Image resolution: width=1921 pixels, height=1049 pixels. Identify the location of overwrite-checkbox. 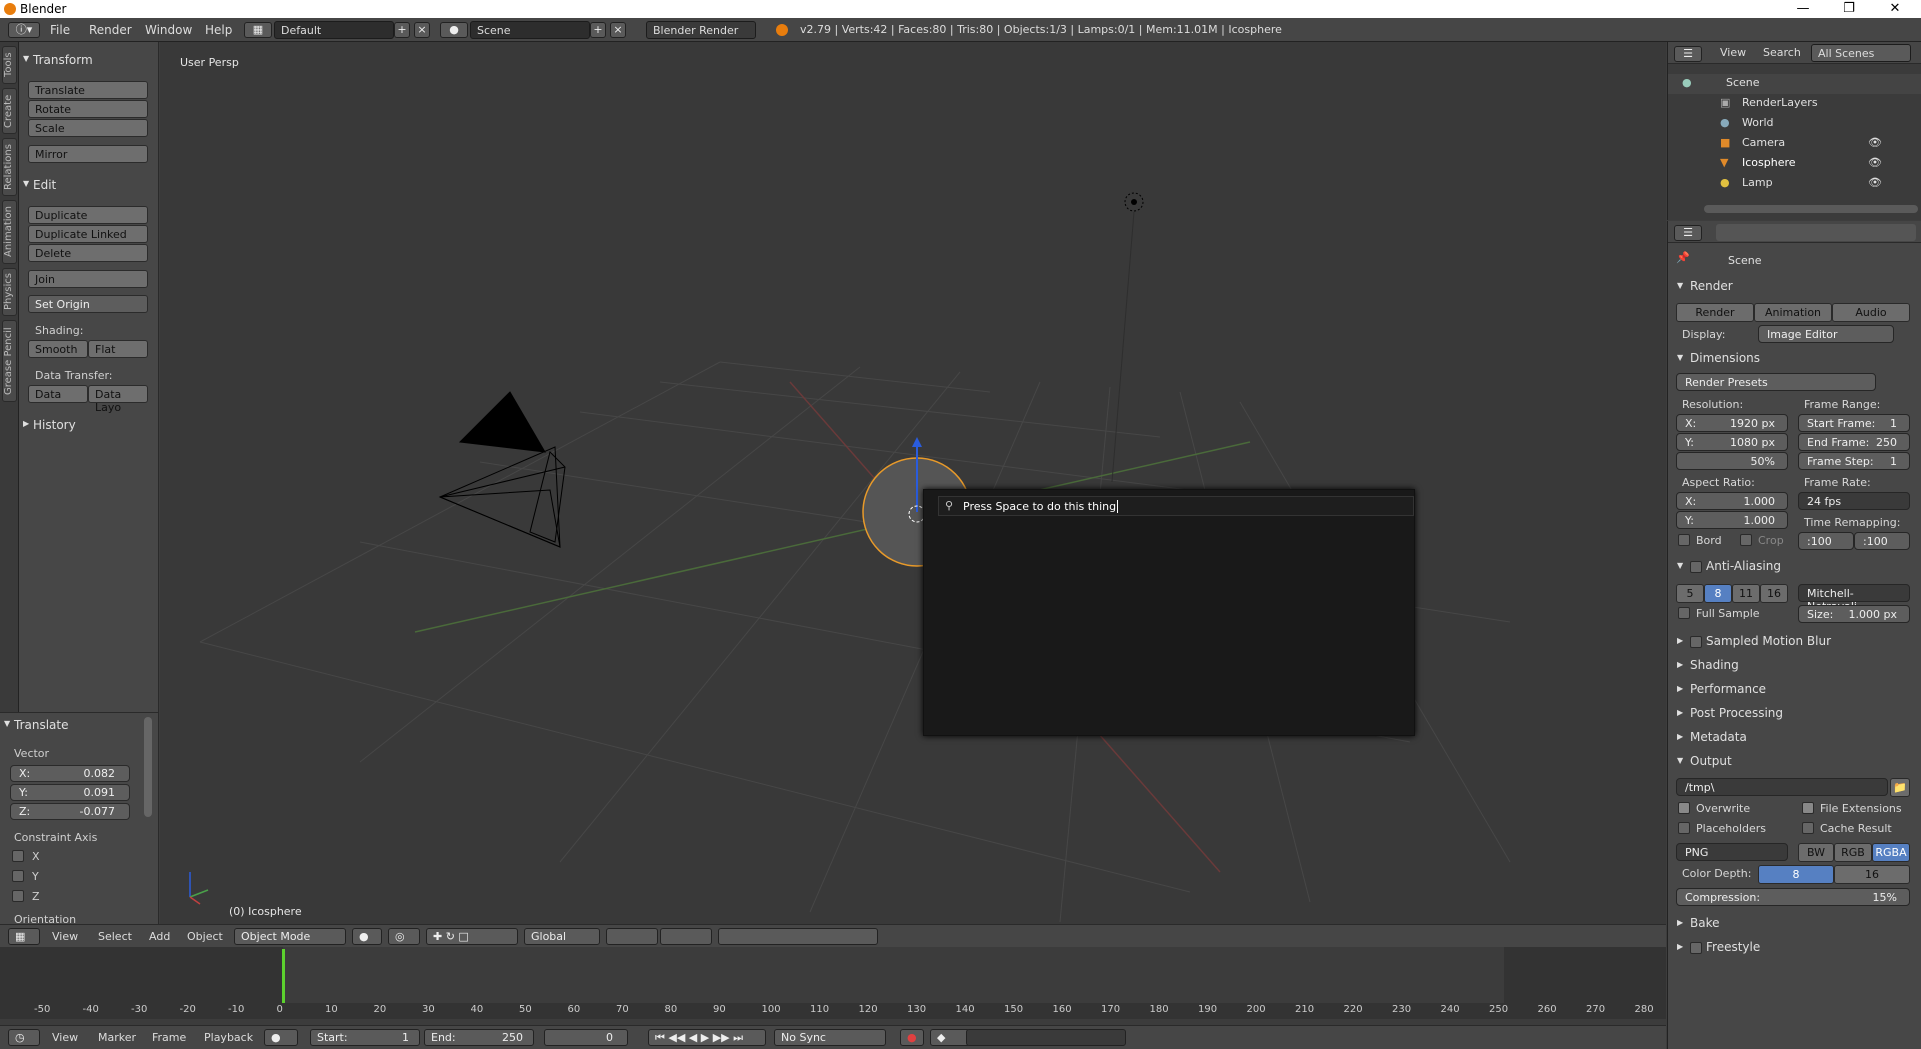
(1684, 808).